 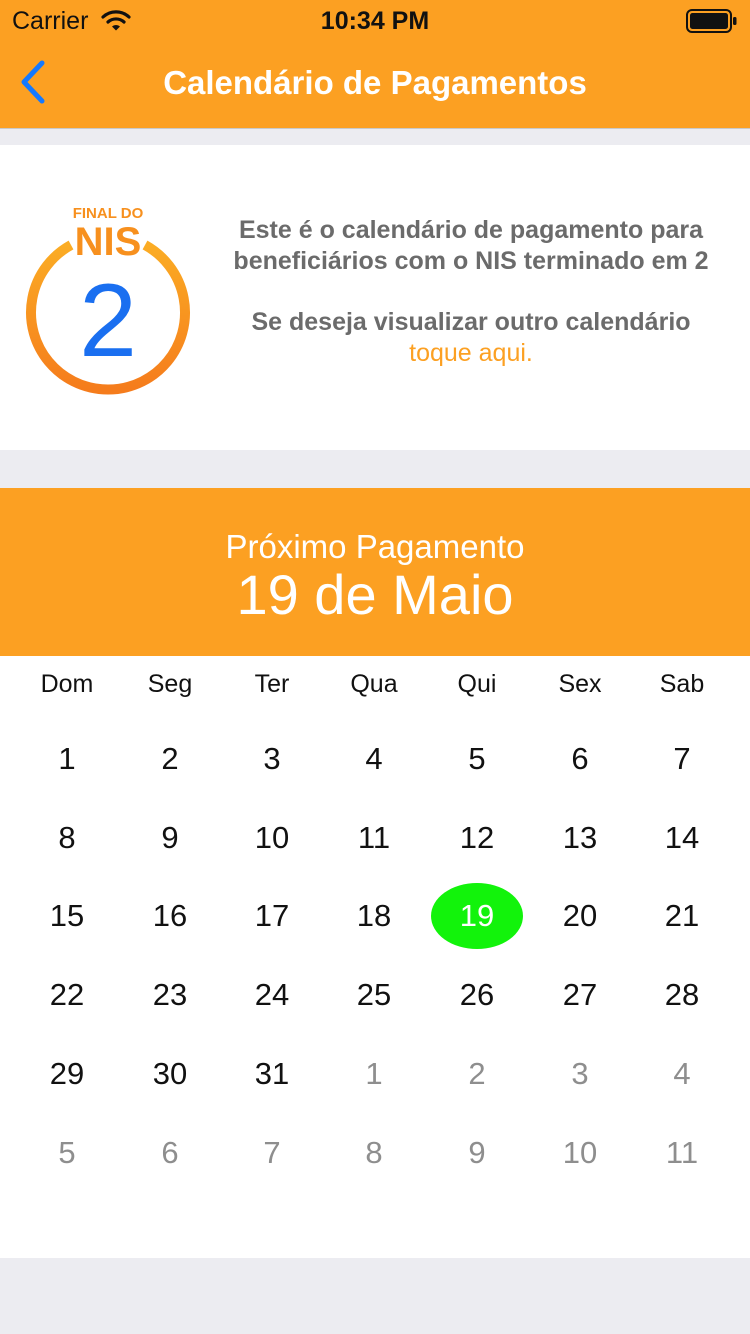 What do you see at coordinates (682, 1153) in the screenshot?
I see `adjacent-month-day: 11` at bounding box center [682, 1153].